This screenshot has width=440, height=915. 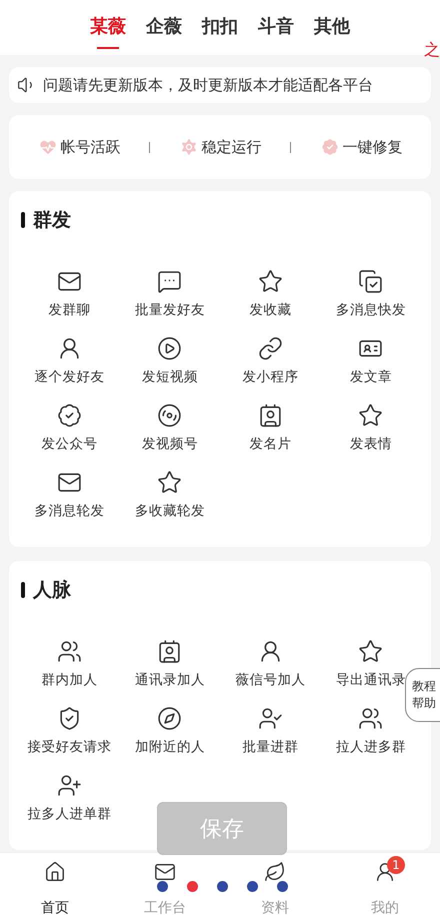 I want to click on home-icon, so click(x=55, y=872).